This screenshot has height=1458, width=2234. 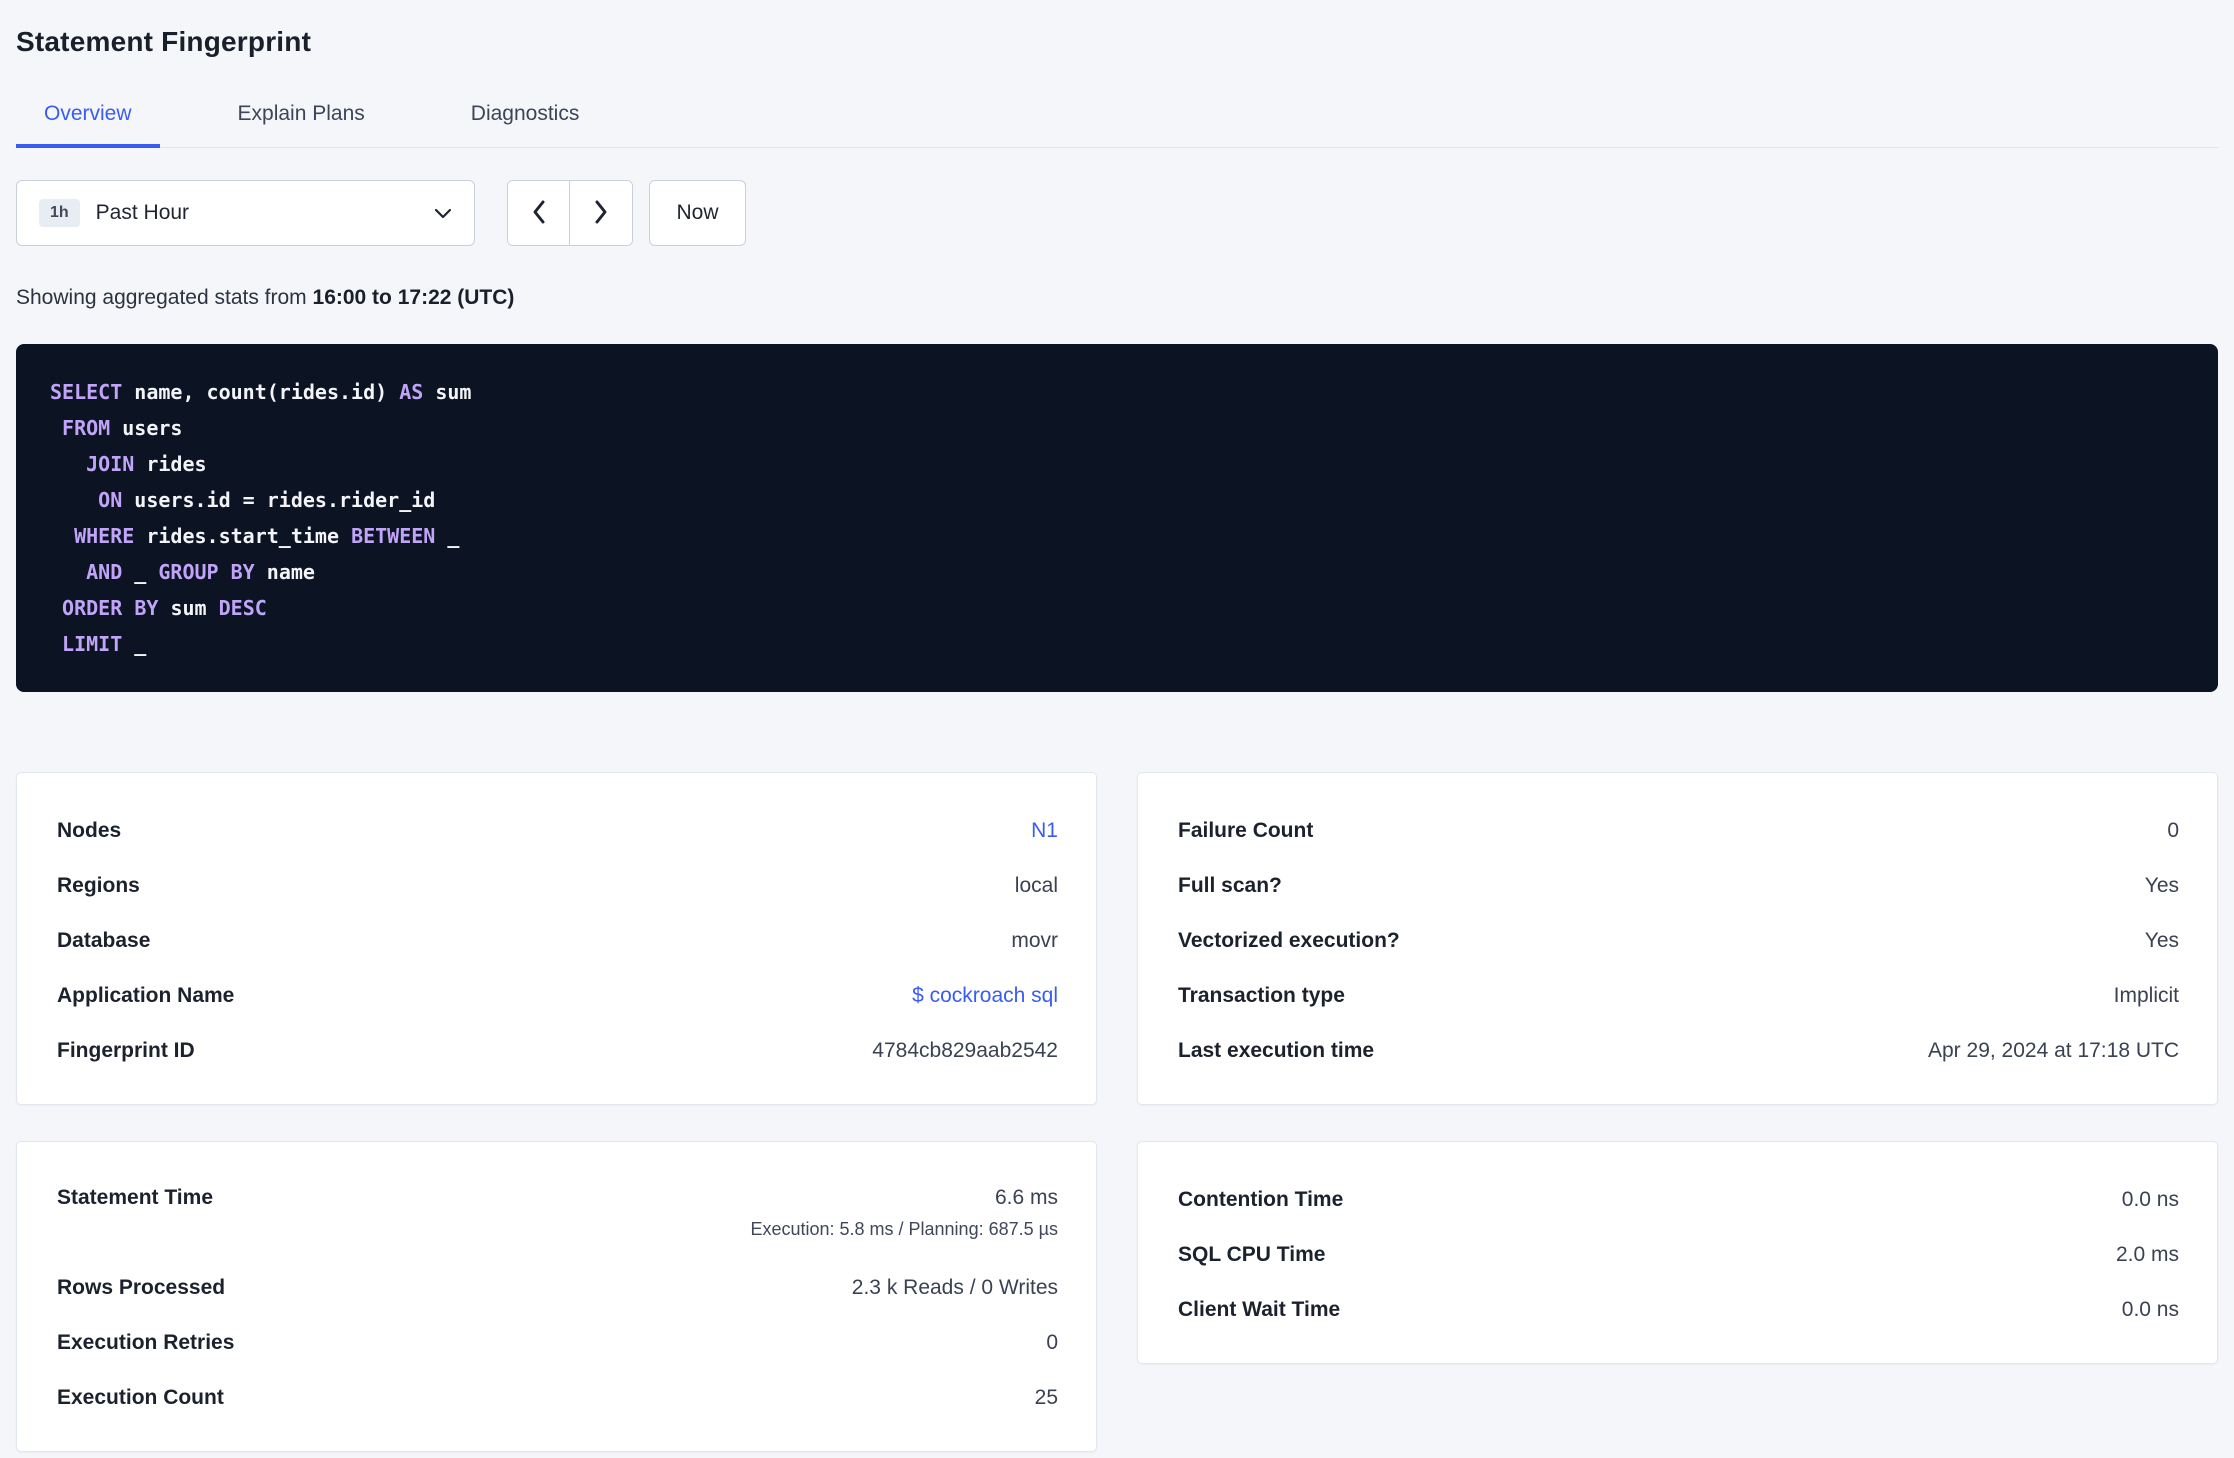 What do you see at coordinates (557, 1397) in the screenshot?
I see `stat-row: Execution Count 25` at bounding box center [557, 1397].